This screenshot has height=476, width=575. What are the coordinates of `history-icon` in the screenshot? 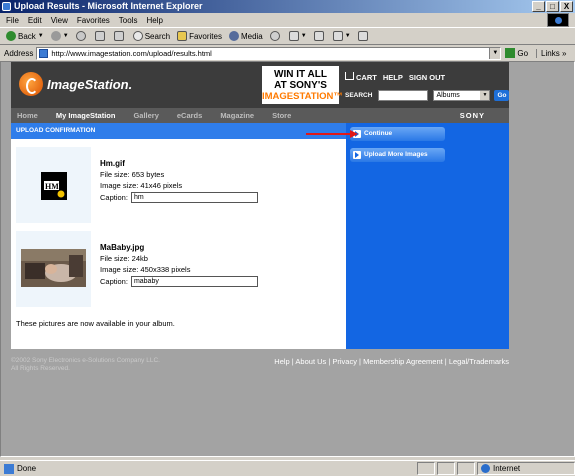 It's located at (274, 36).